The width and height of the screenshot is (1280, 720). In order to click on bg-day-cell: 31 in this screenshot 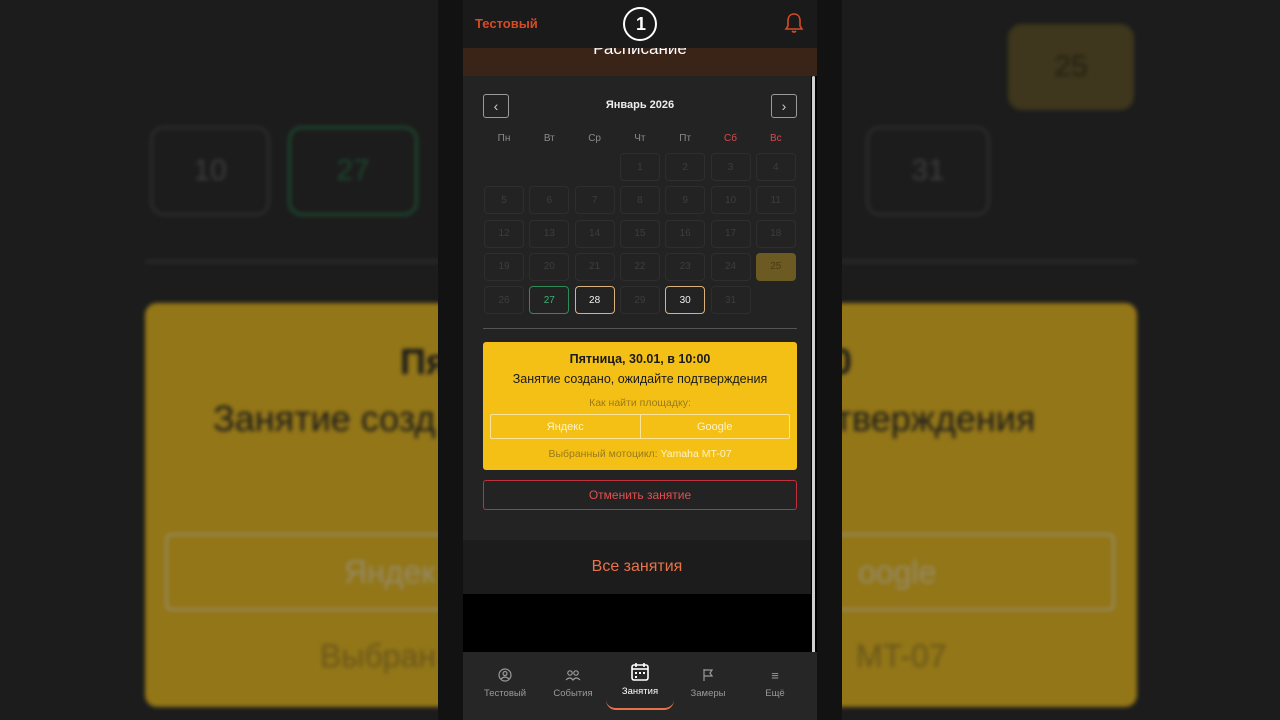, I will do `click(928, 171)`.